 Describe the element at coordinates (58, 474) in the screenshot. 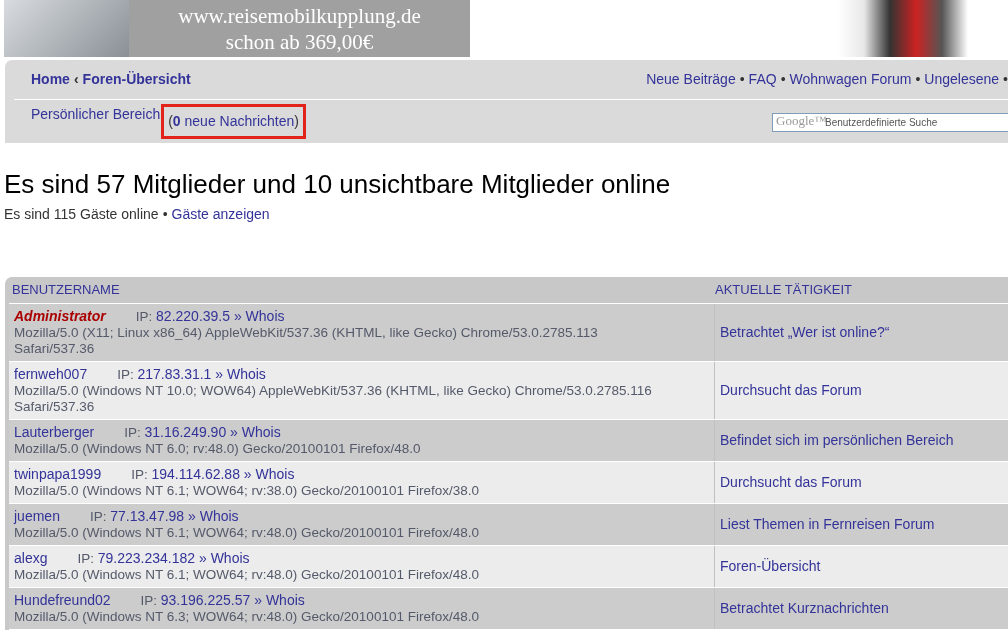

I see `username-link: twinpapa1999` at that location.